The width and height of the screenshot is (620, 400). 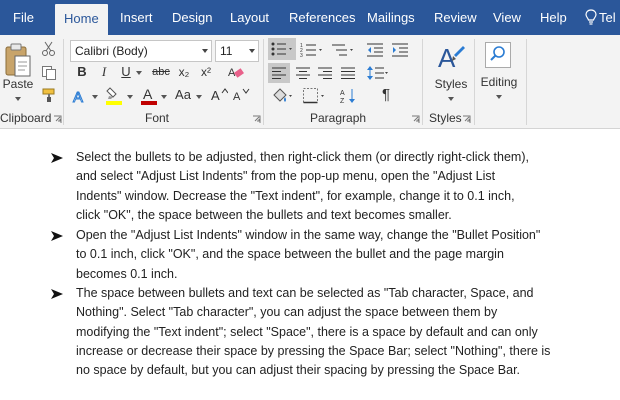 I want to click on align-left-button, so click(x=279, y=73).